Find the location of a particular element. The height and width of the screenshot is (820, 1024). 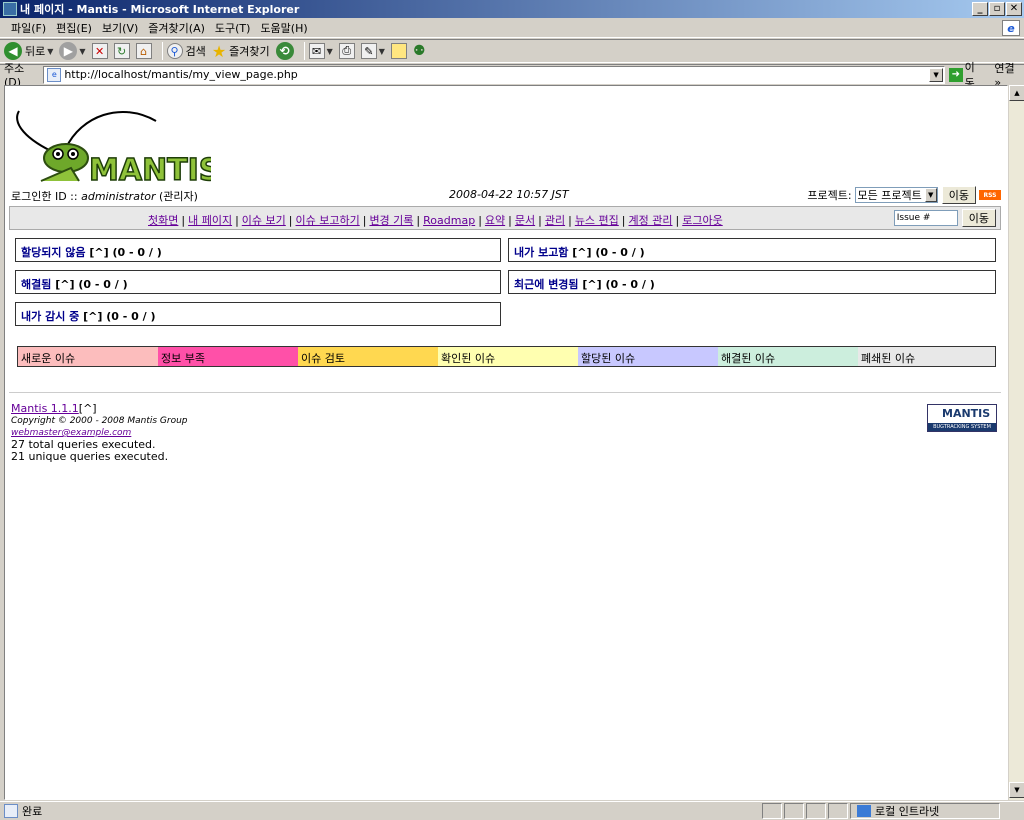

menu-edit: 편집(E) is located at coordinates (74, 28).